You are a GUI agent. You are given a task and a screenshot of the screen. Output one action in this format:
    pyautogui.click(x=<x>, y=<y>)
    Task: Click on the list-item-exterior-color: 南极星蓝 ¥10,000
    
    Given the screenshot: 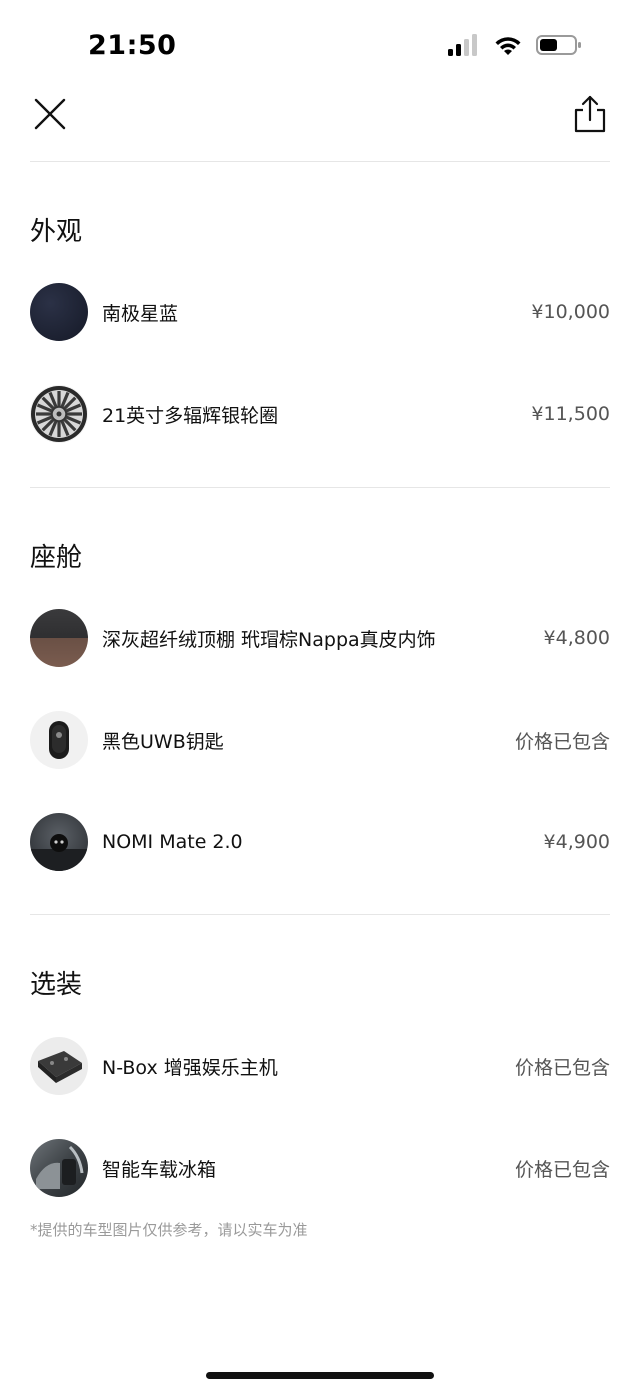 What is the action you would take?
    pyautogui.click(x=320, y=312)
    